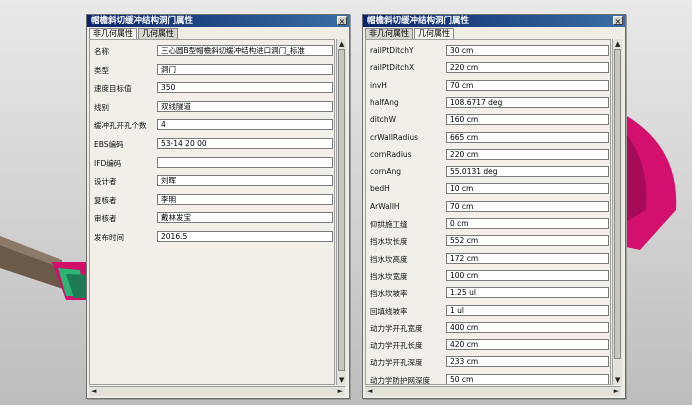  I want to click on property-value-field: 55.0131 deg, so click(527, 172).